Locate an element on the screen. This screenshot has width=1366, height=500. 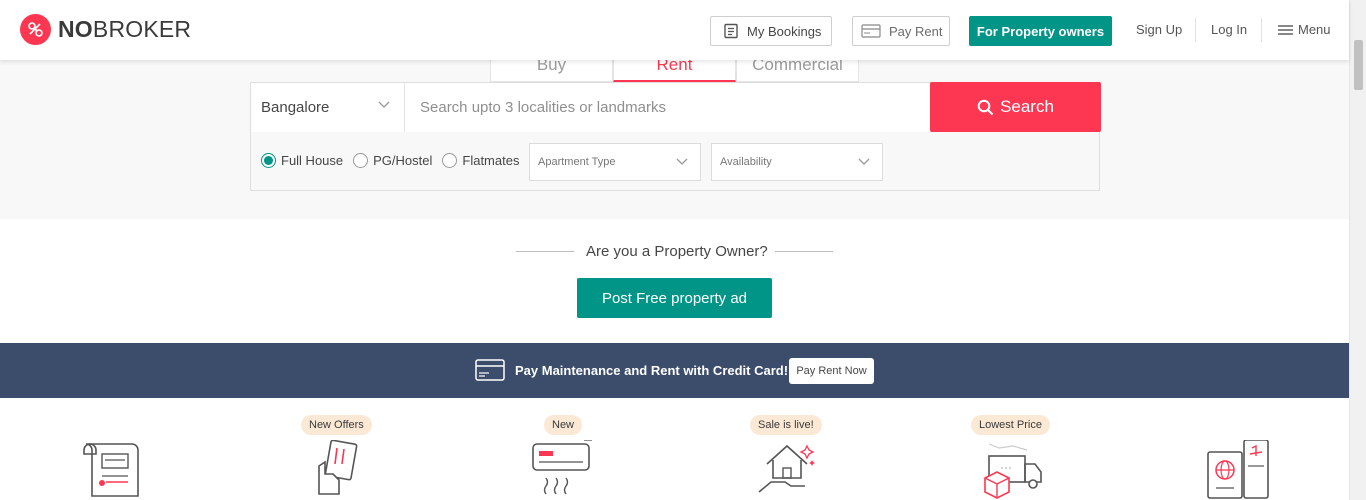
logo-text: NOBROKER is located at coordinates (125, 29).